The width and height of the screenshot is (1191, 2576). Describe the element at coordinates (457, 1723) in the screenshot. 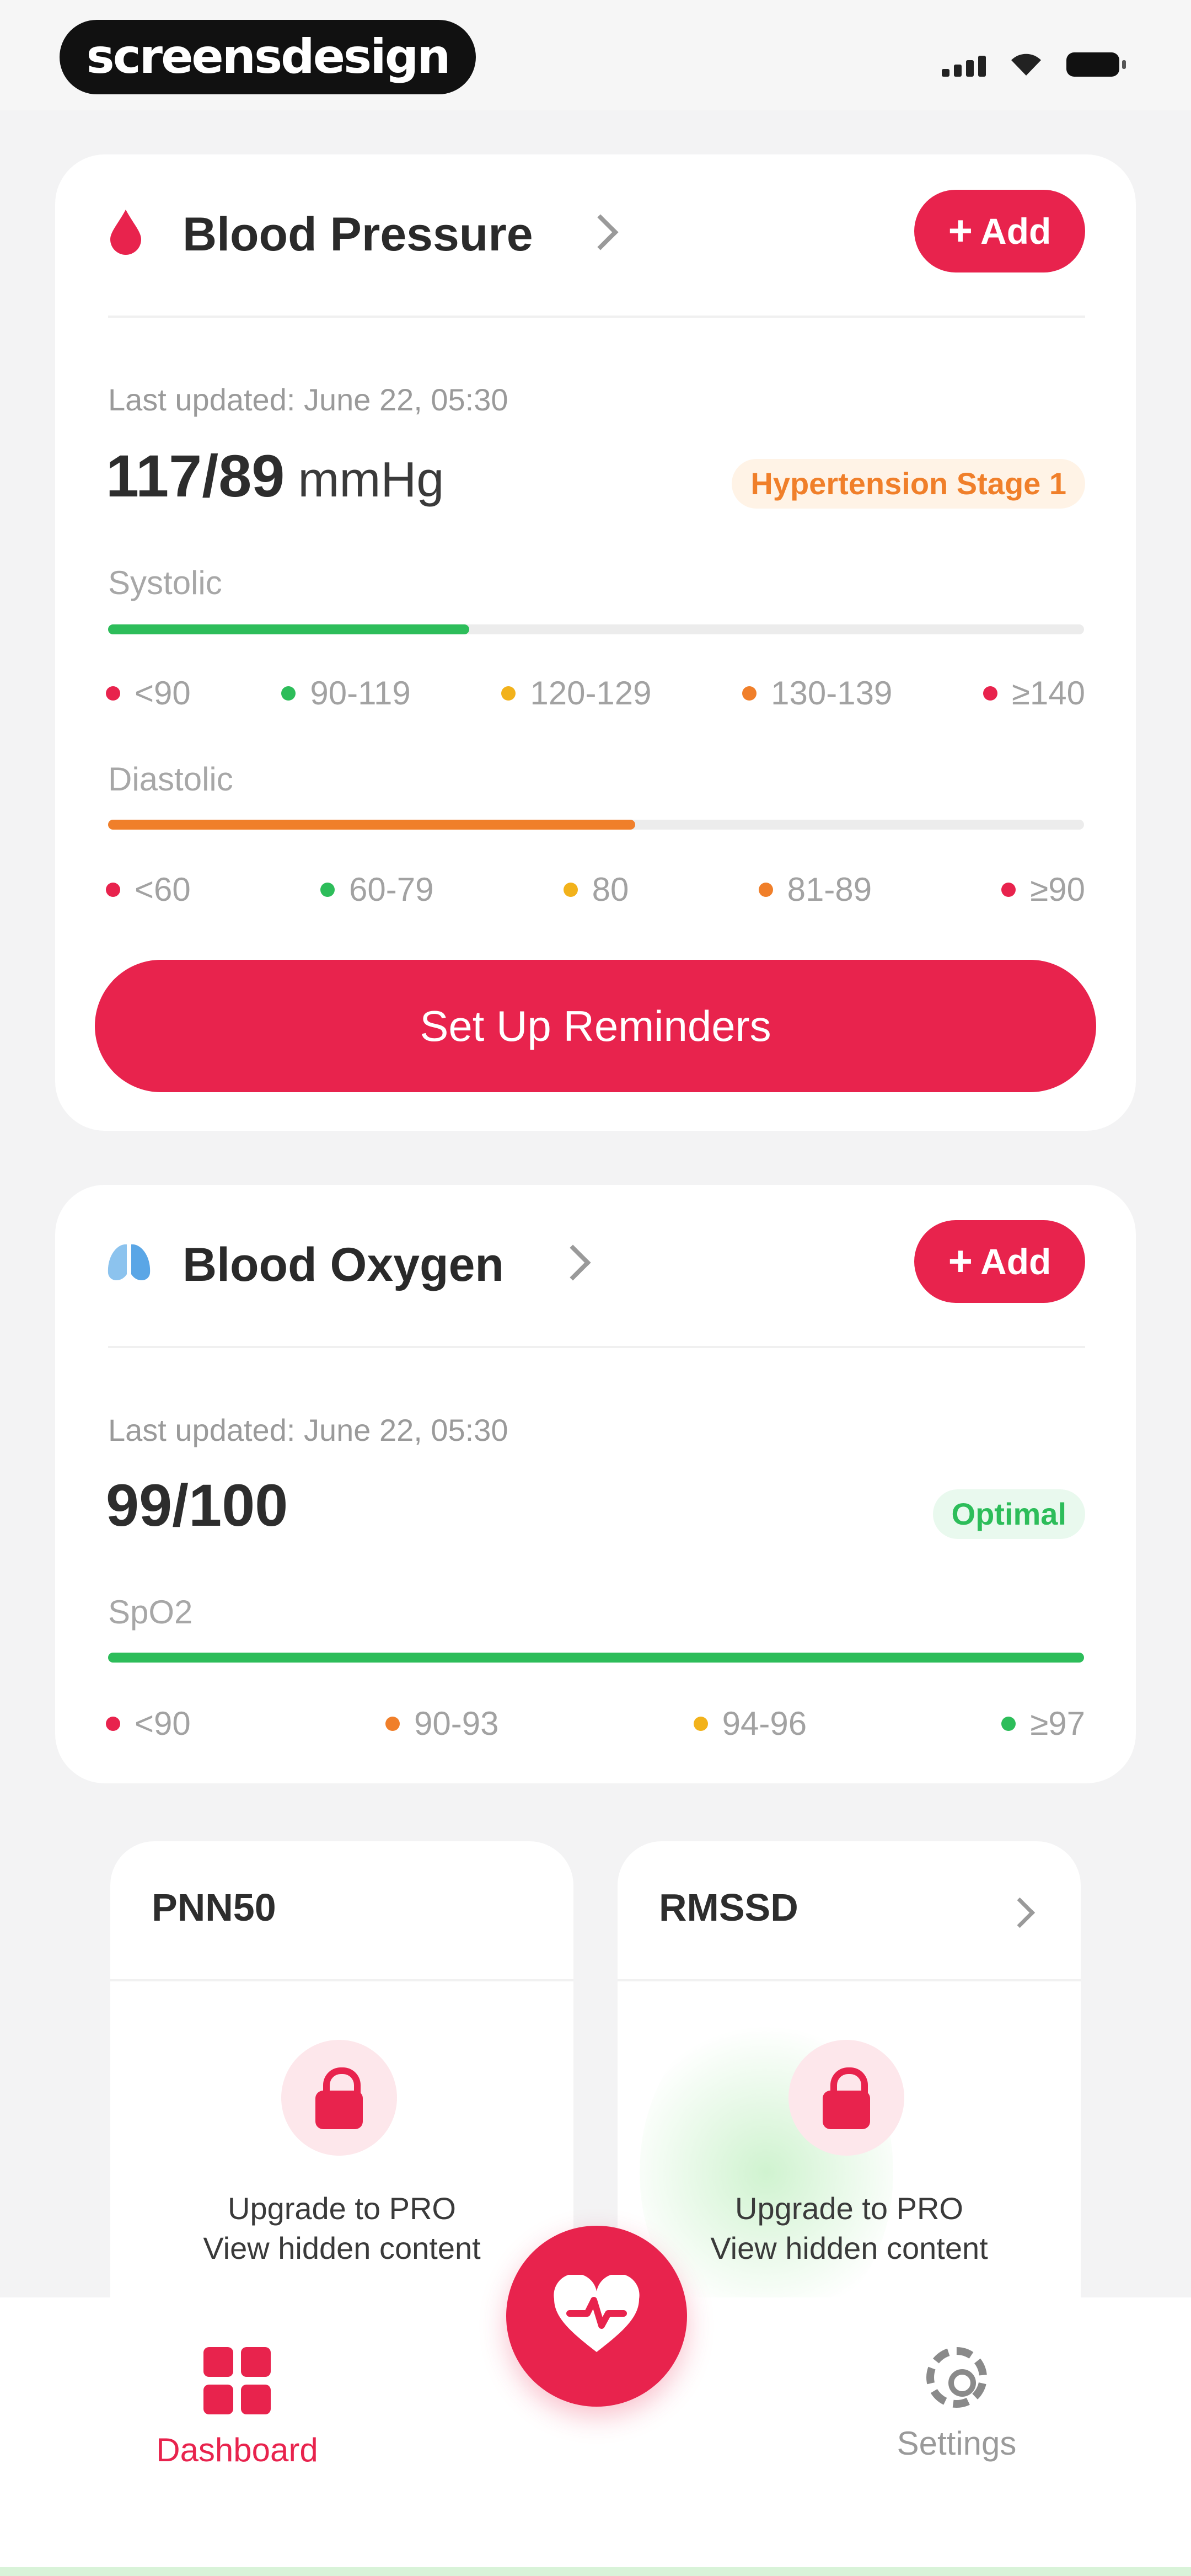

I see `legend-label: 90-93` at that location.